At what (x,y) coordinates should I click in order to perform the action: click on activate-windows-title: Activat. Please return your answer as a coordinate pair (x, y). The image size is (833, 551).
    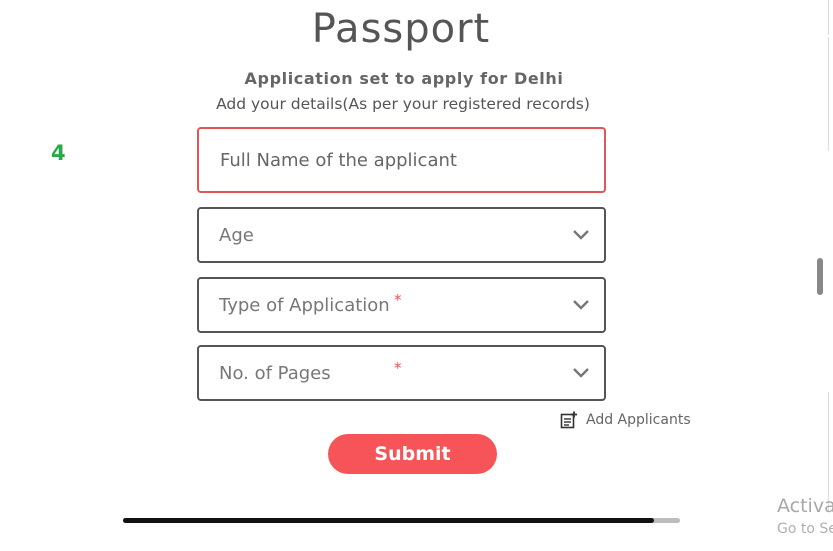
    Looking at the image, I should click on (805, 506).